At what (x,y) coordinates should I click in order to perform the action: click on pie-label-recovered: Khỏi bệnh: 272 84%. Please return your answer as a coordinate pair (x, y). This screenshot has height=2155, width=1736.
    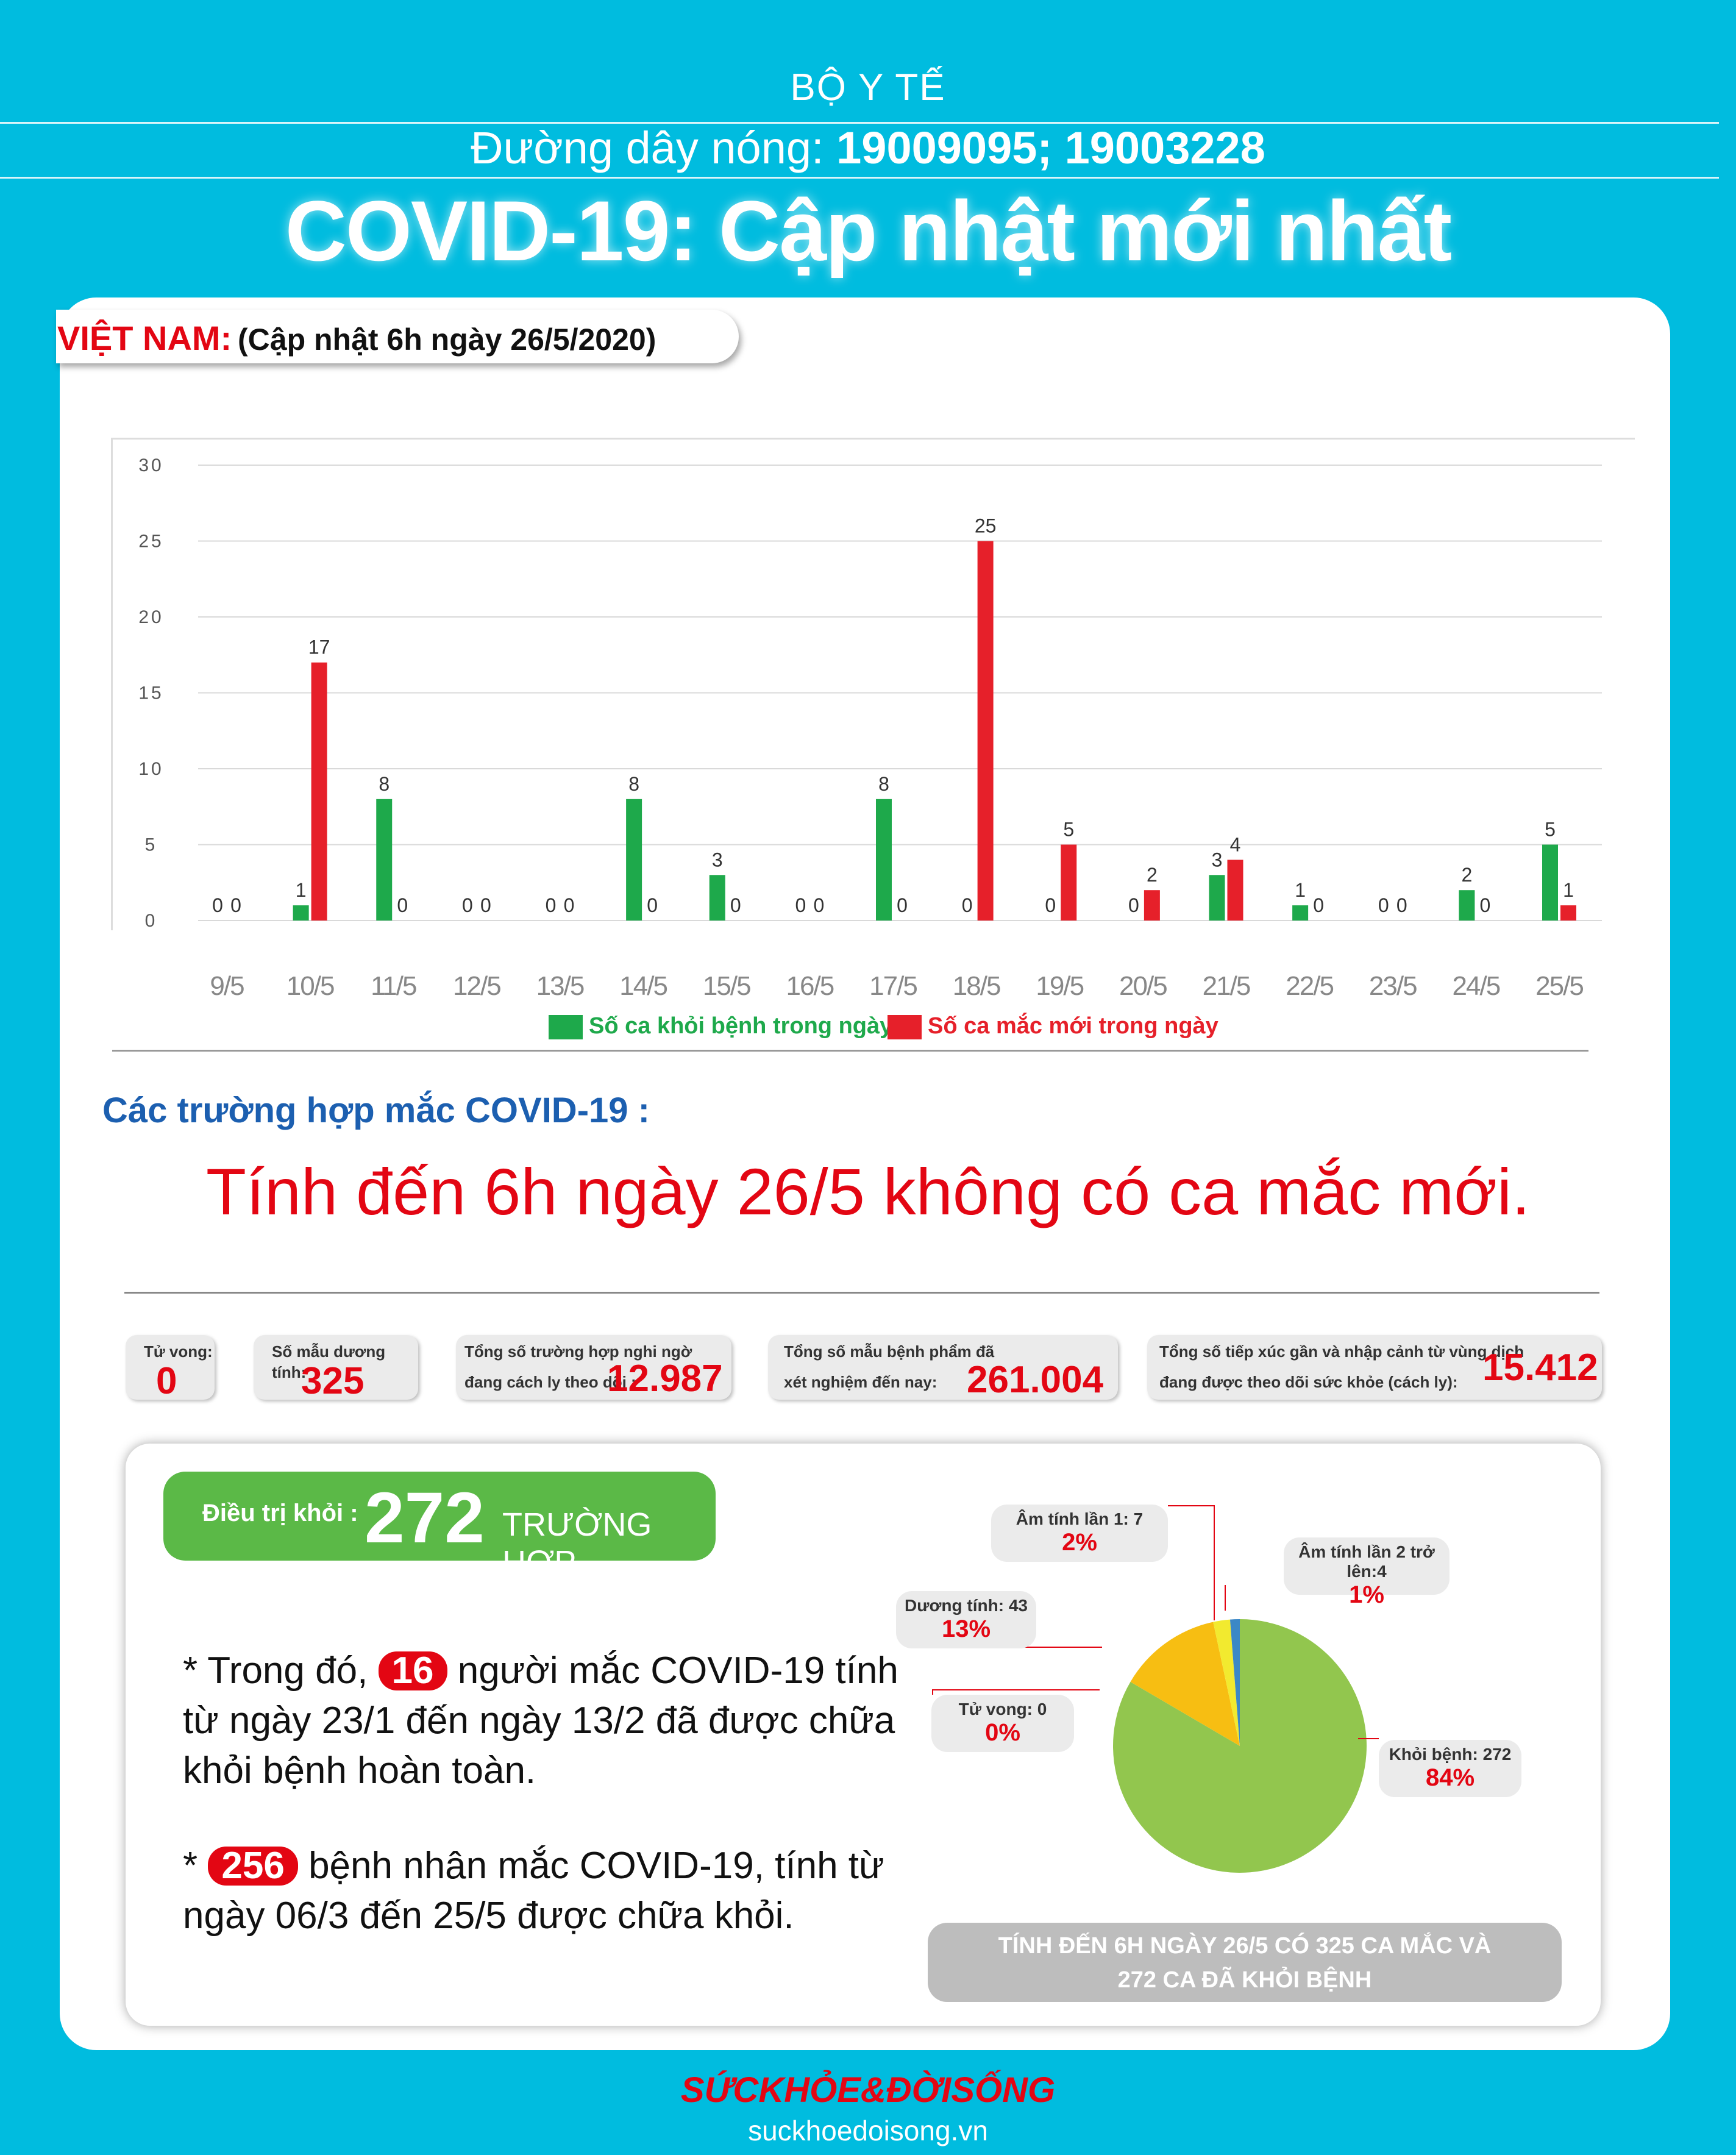
    Looking at the image, I should click on (1450, 1768).